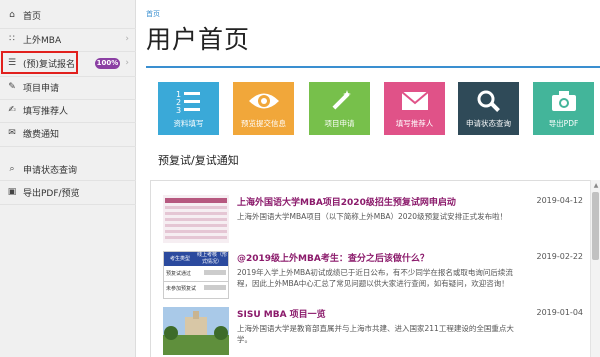 The image size is (600, 357). I want to click on sidebar-item-label: 申请状态查询, so click(50, 170).